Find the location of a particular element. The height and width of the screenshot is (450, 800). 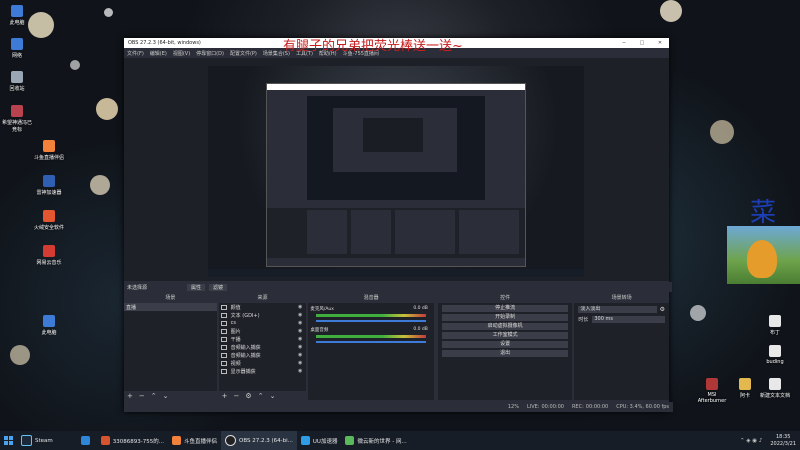

taskbar-uu: UU加速器 is located at coordinates (319, 440).